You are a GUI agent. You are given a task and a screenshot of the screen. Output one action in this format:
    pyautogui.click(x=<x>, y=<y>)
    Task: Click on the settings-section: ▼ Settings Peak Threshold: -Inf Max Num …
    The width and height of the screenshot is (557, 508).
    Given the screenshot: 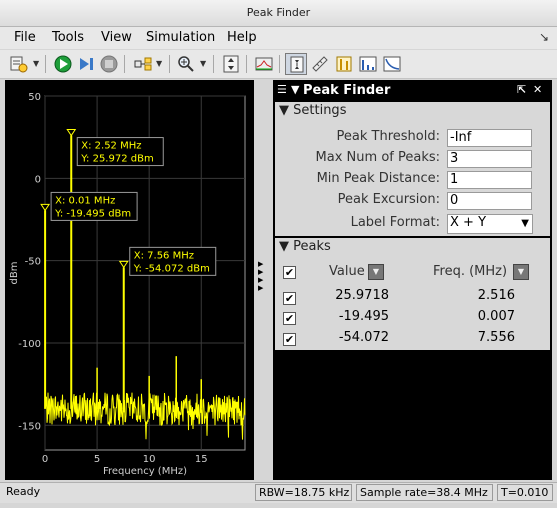 What is the action you would take?
    pyautogui.click(x=412, y=169)
    